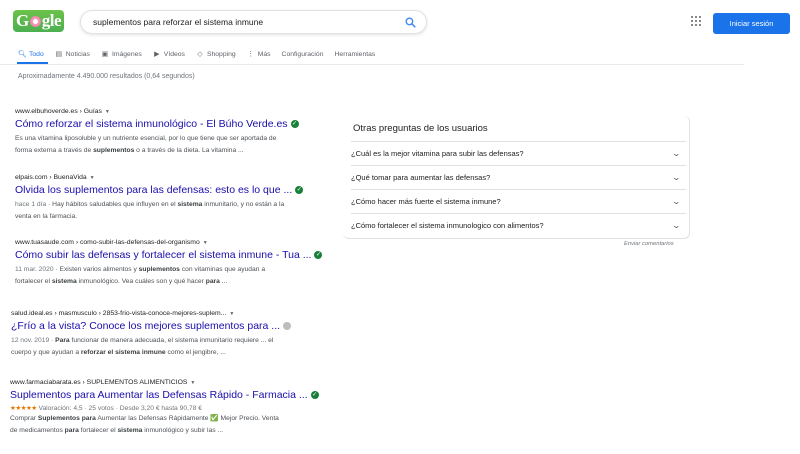  Describe the element at coordinates (372, 64) in the screenshot. I see `divider` at that location.